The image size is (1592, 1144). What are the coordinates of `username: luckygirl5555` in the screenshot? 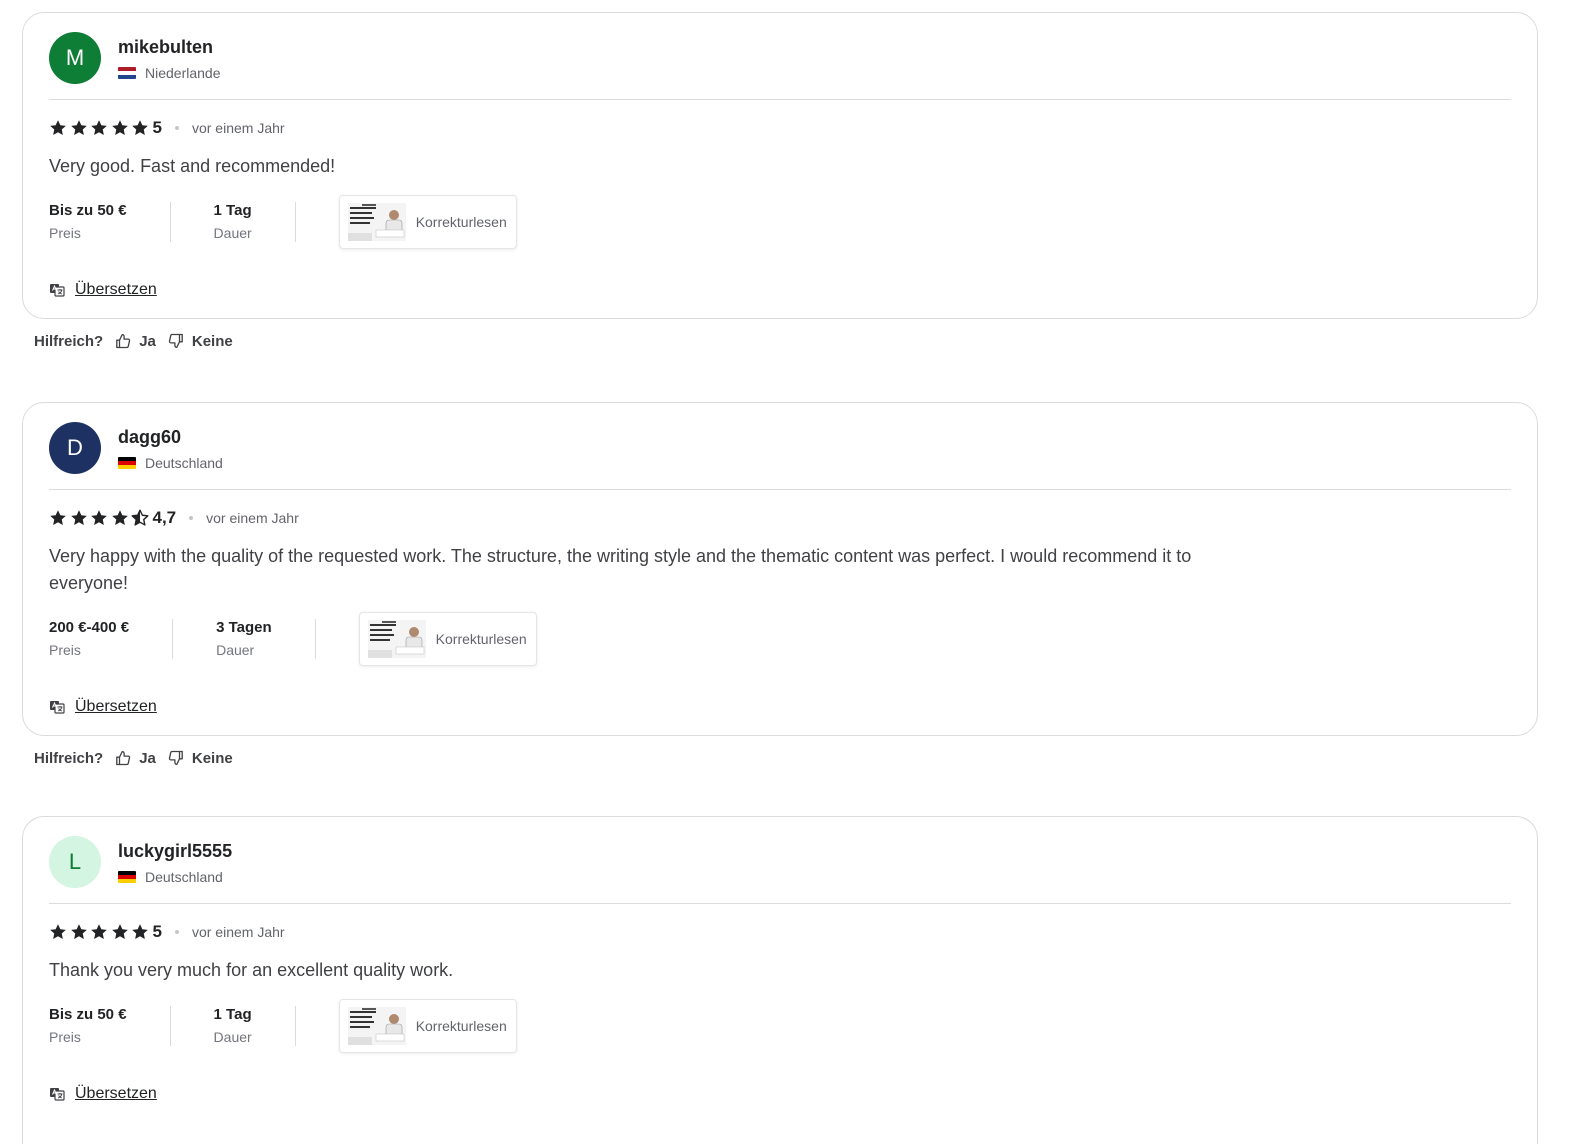 It's located at (175, 851).